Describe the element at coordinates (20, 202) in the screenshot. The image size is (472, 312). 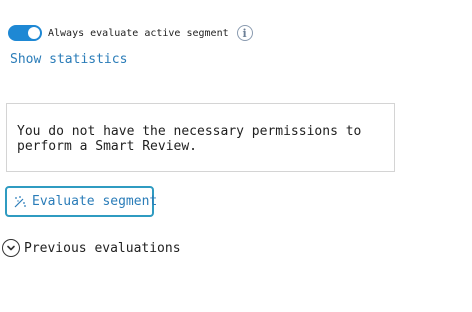
I see `magic-wand-icon` at that location.